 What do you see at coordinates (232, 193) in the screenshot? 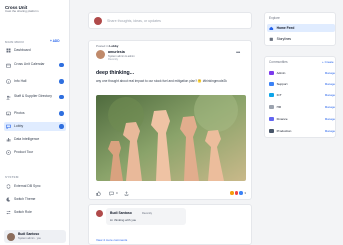
I see `reaction-emoji-icon` at bounding box center [232, 193].